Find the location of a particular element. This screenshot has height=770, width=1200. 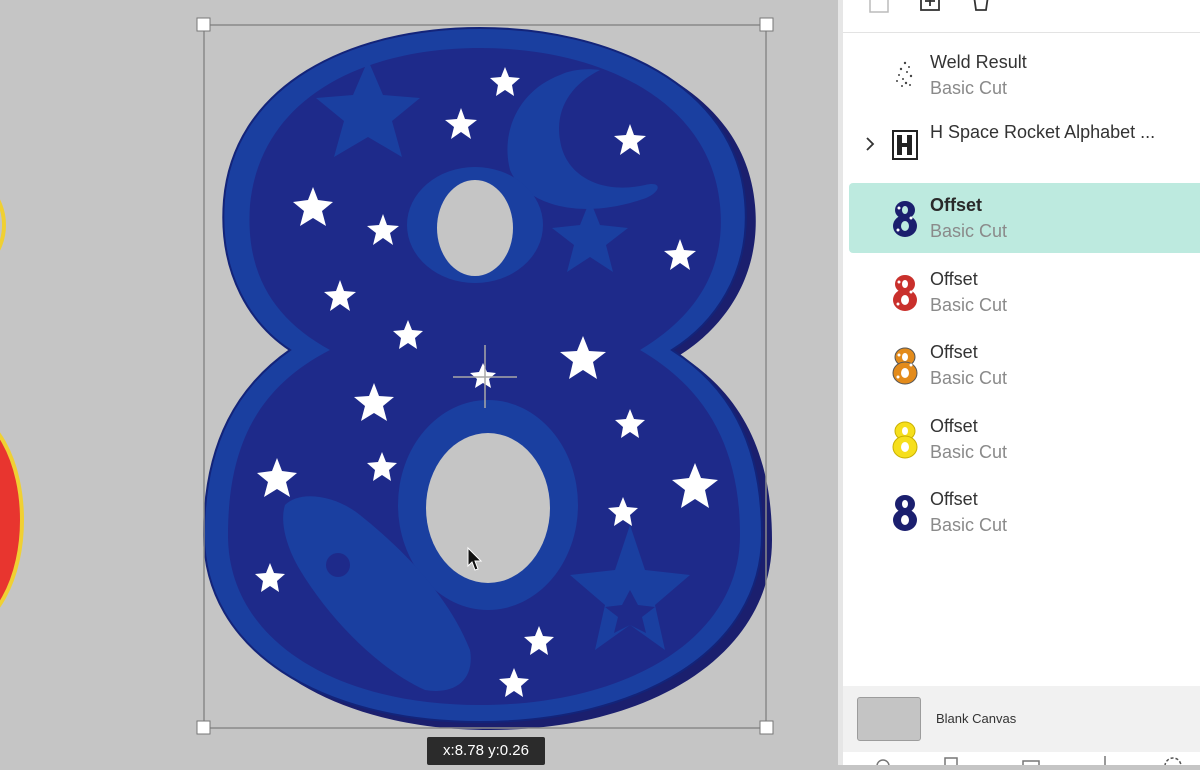

layer-item-weld-result: Weld Result Basic Cut is located at coordinates (1024, 75).